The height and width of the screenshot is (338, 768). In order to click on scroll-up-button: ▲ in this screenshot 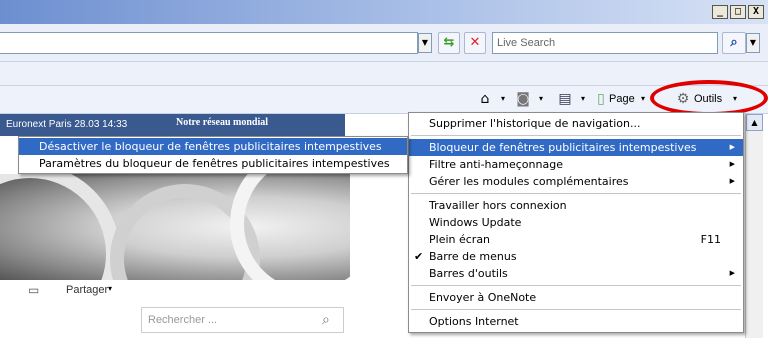, I will do `click(754, 122)`.